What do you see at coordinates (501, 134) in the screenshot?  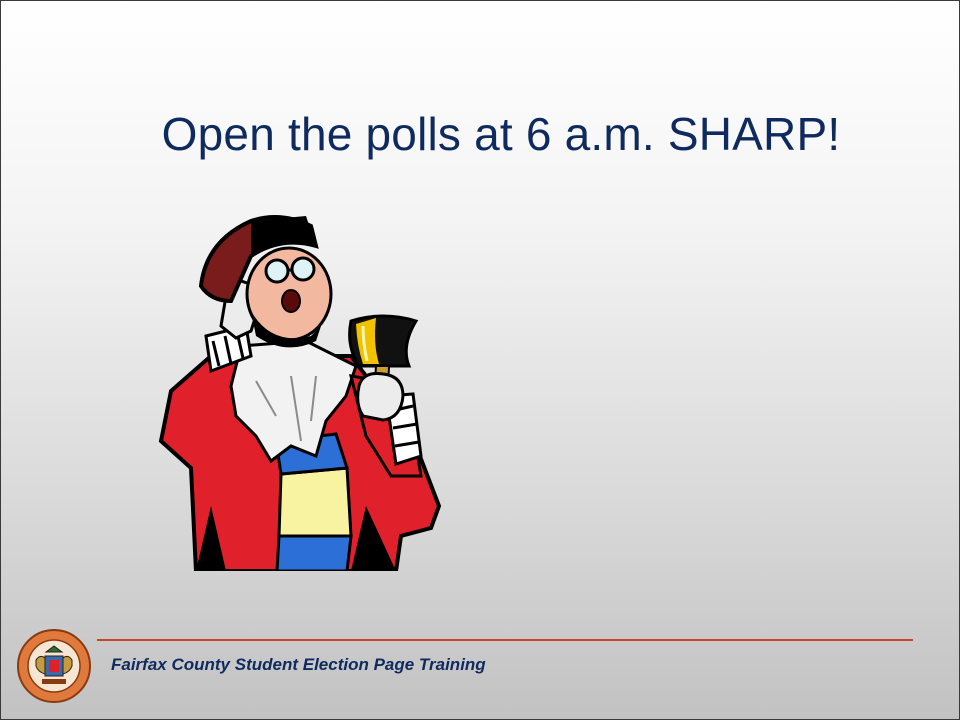 I see `slide-title: Open the polls at 6 a.m. SHARP!` at bounding box center [501, 134].